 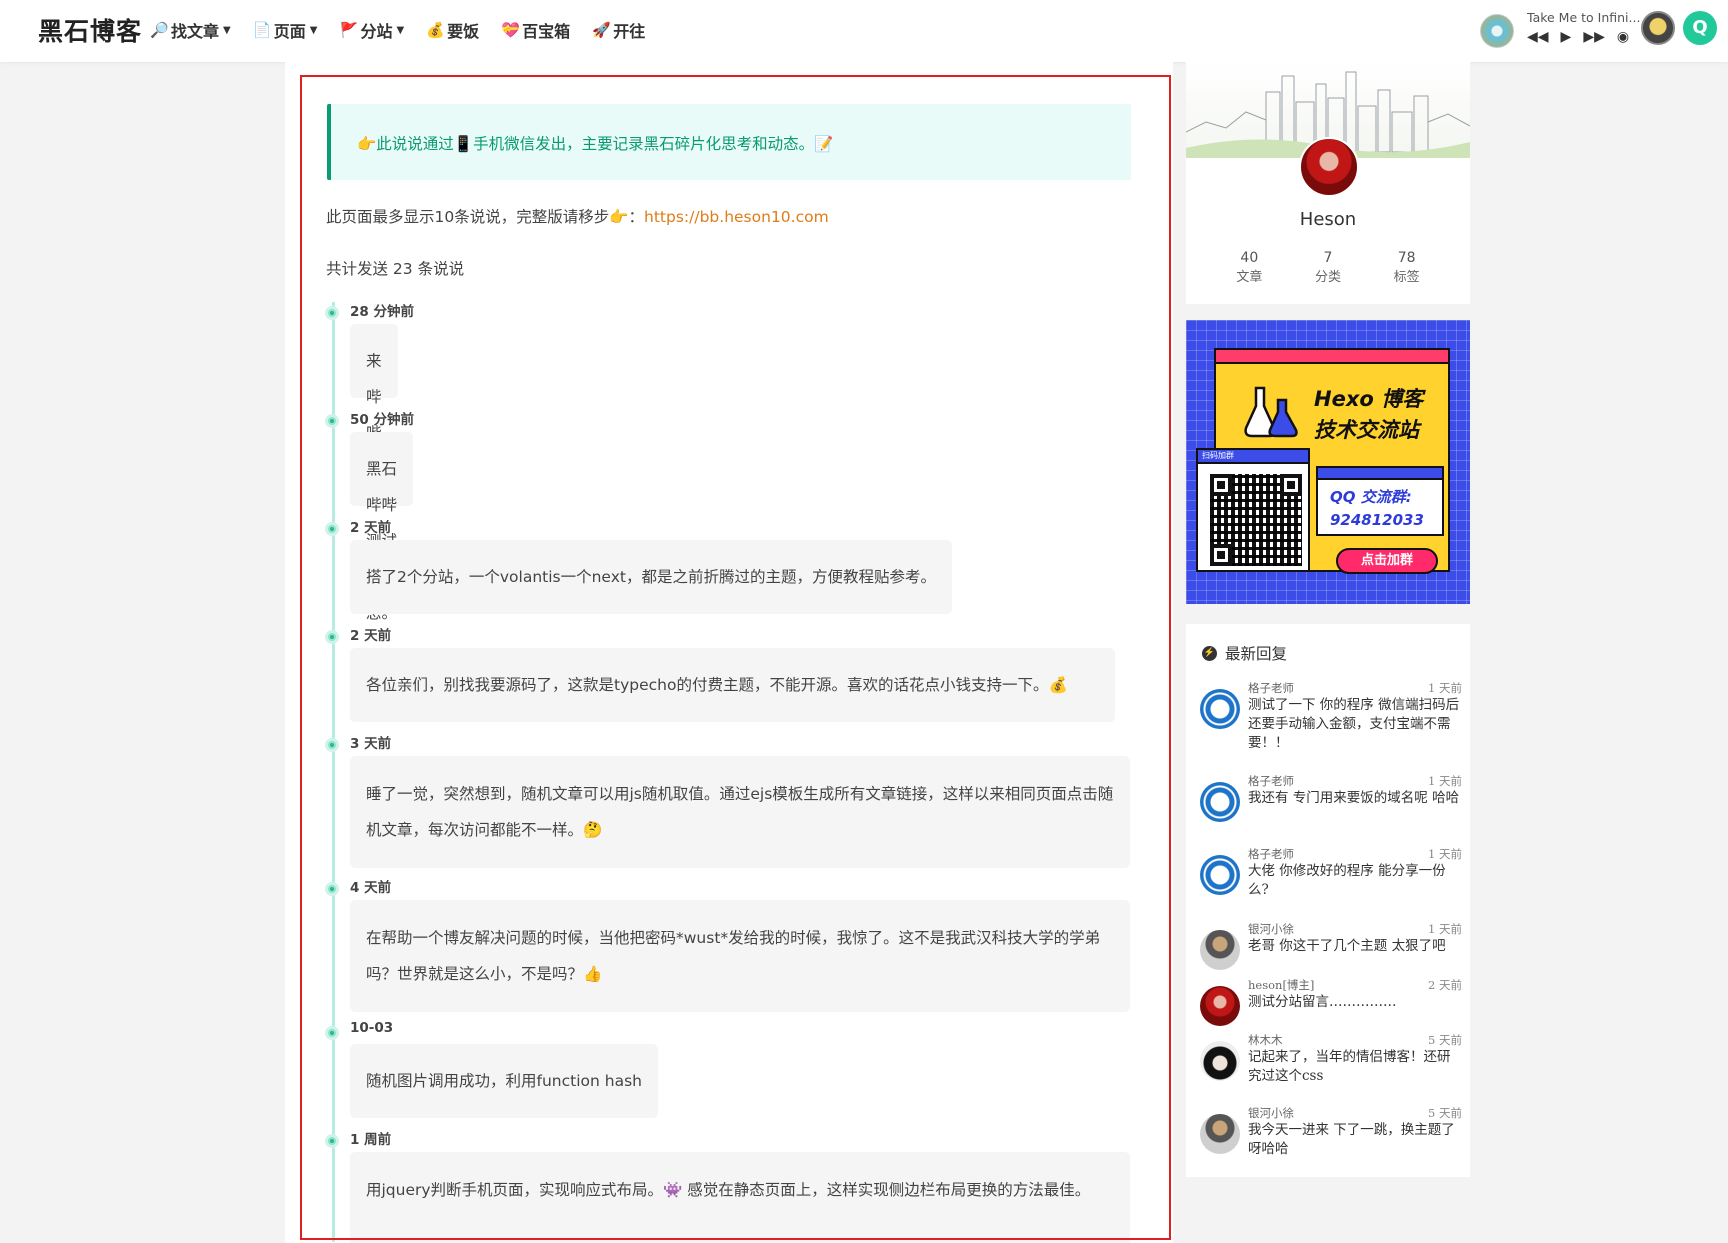 What do you see at coordinates (1265, 1040) in the screenshot?
I see `commenter-name: 林木木` at bounding box center [1265, 1040].